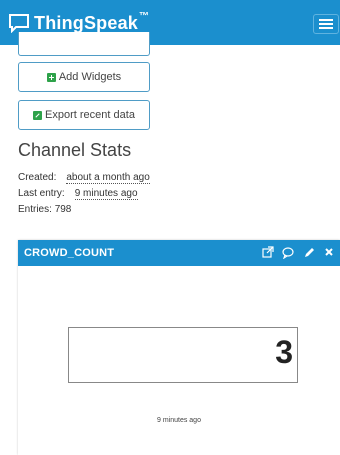 The width and height of the screenshot is (340, 455). Describe the element at coordinates (309, 252) in the screenshot. I see `pencil-icon` at that location.